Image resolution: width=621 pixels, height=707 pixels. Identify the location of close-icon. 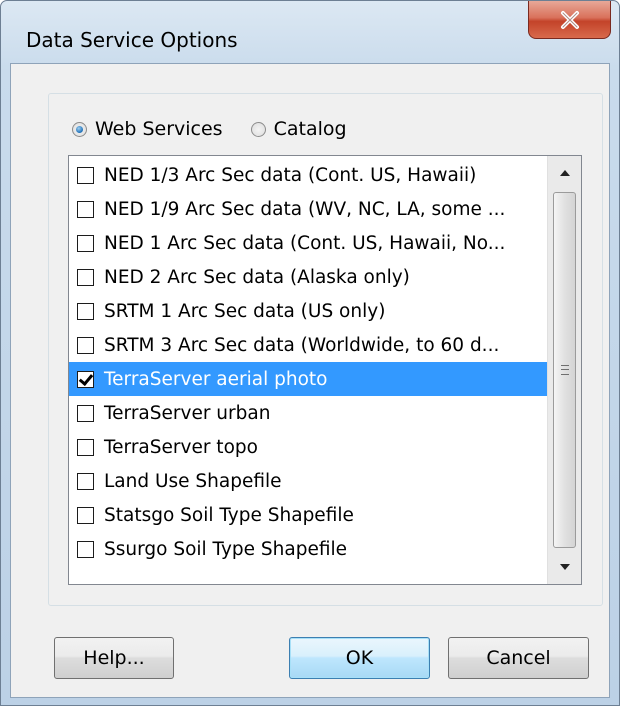
(569, 19).